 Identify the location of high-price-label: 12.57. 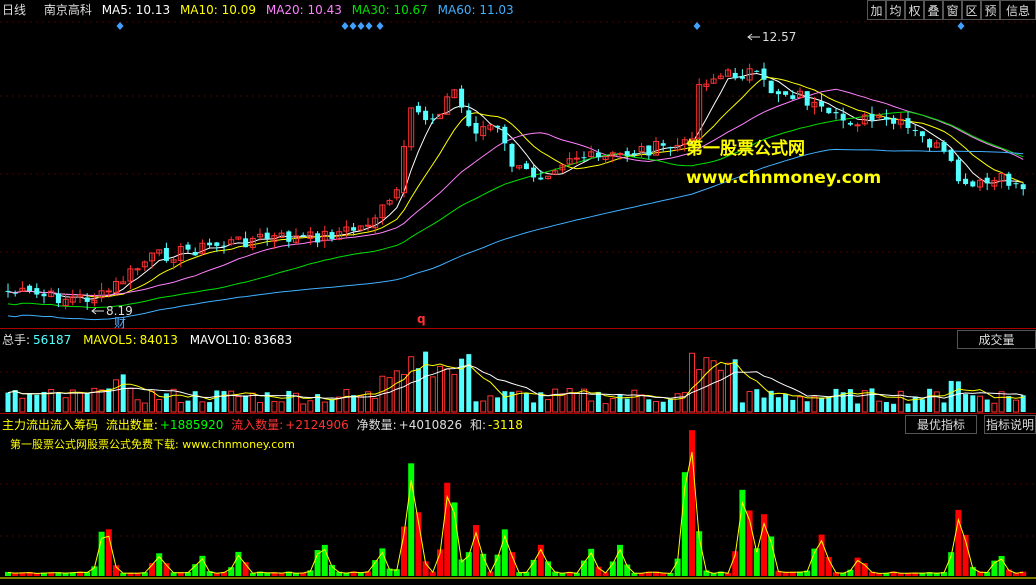
(779, 37).